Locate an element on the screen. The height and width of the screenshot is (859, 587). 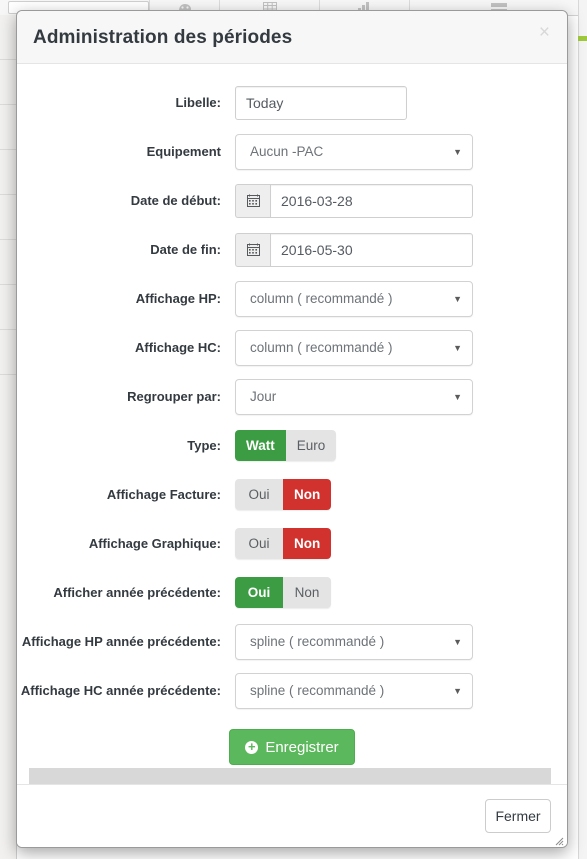
form-row-affichage-hp: Affichage HP: column ( recommandé ) ▼ is located at coordinates (292, 298).